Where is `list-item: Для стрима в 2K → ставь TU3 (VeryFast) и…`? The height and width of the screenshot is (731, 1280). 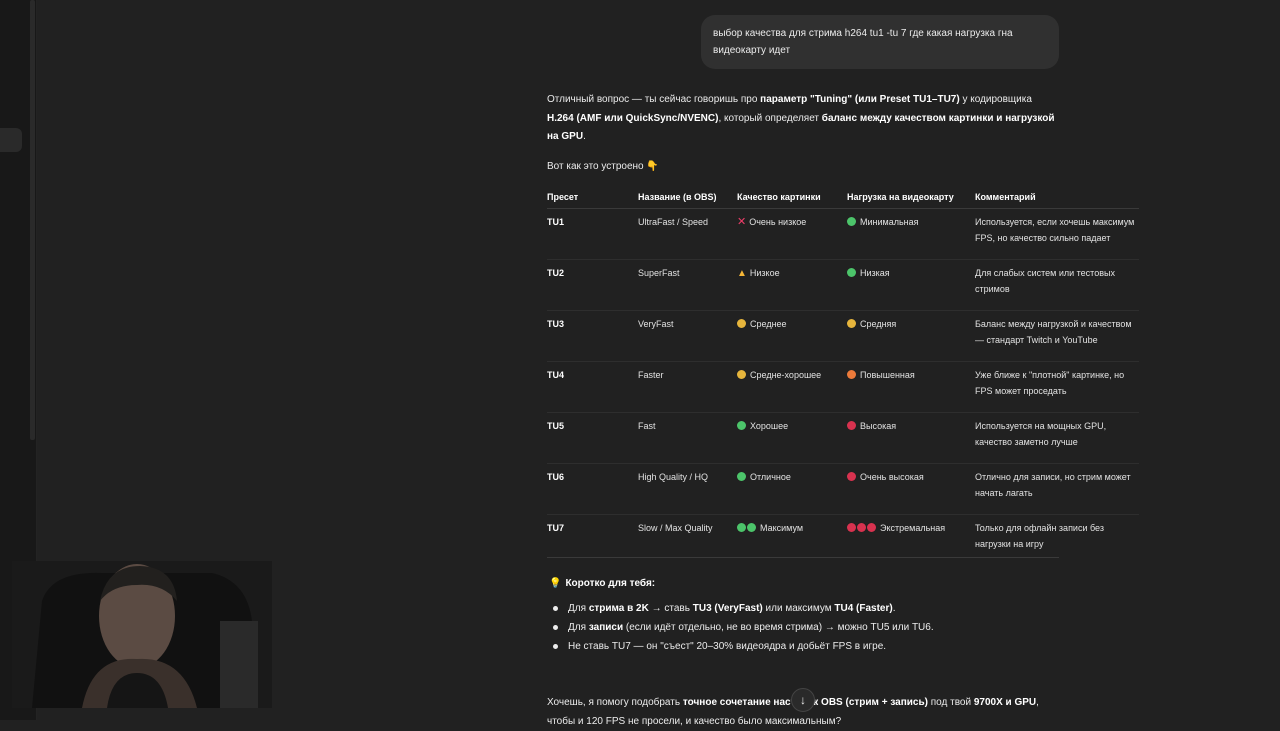 list-item: Для стрима в 2K → ставь TU3 (VeryFast) и… is located at coordinates (813, 608).